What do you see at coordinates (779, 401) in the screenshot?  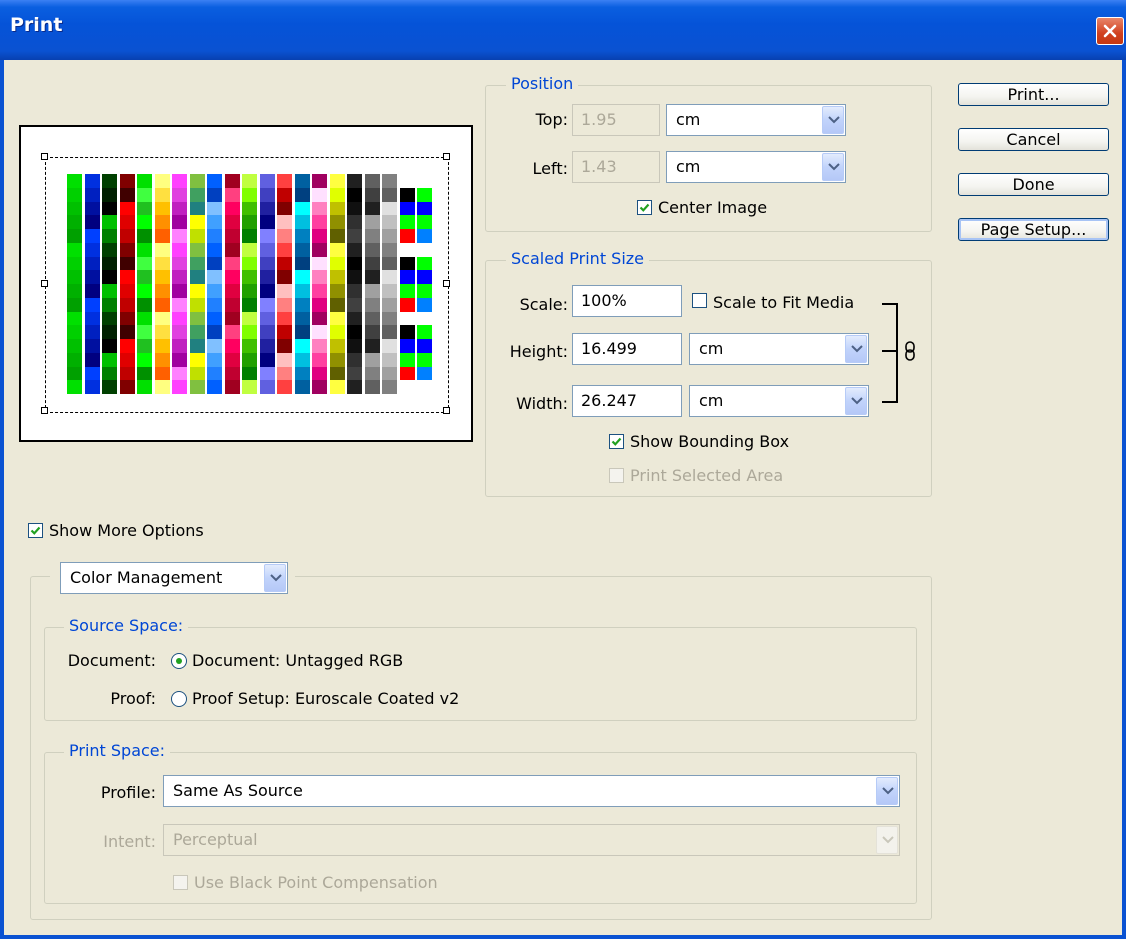 I see `width-unit-select: cm` at bounding box center [779, 401].